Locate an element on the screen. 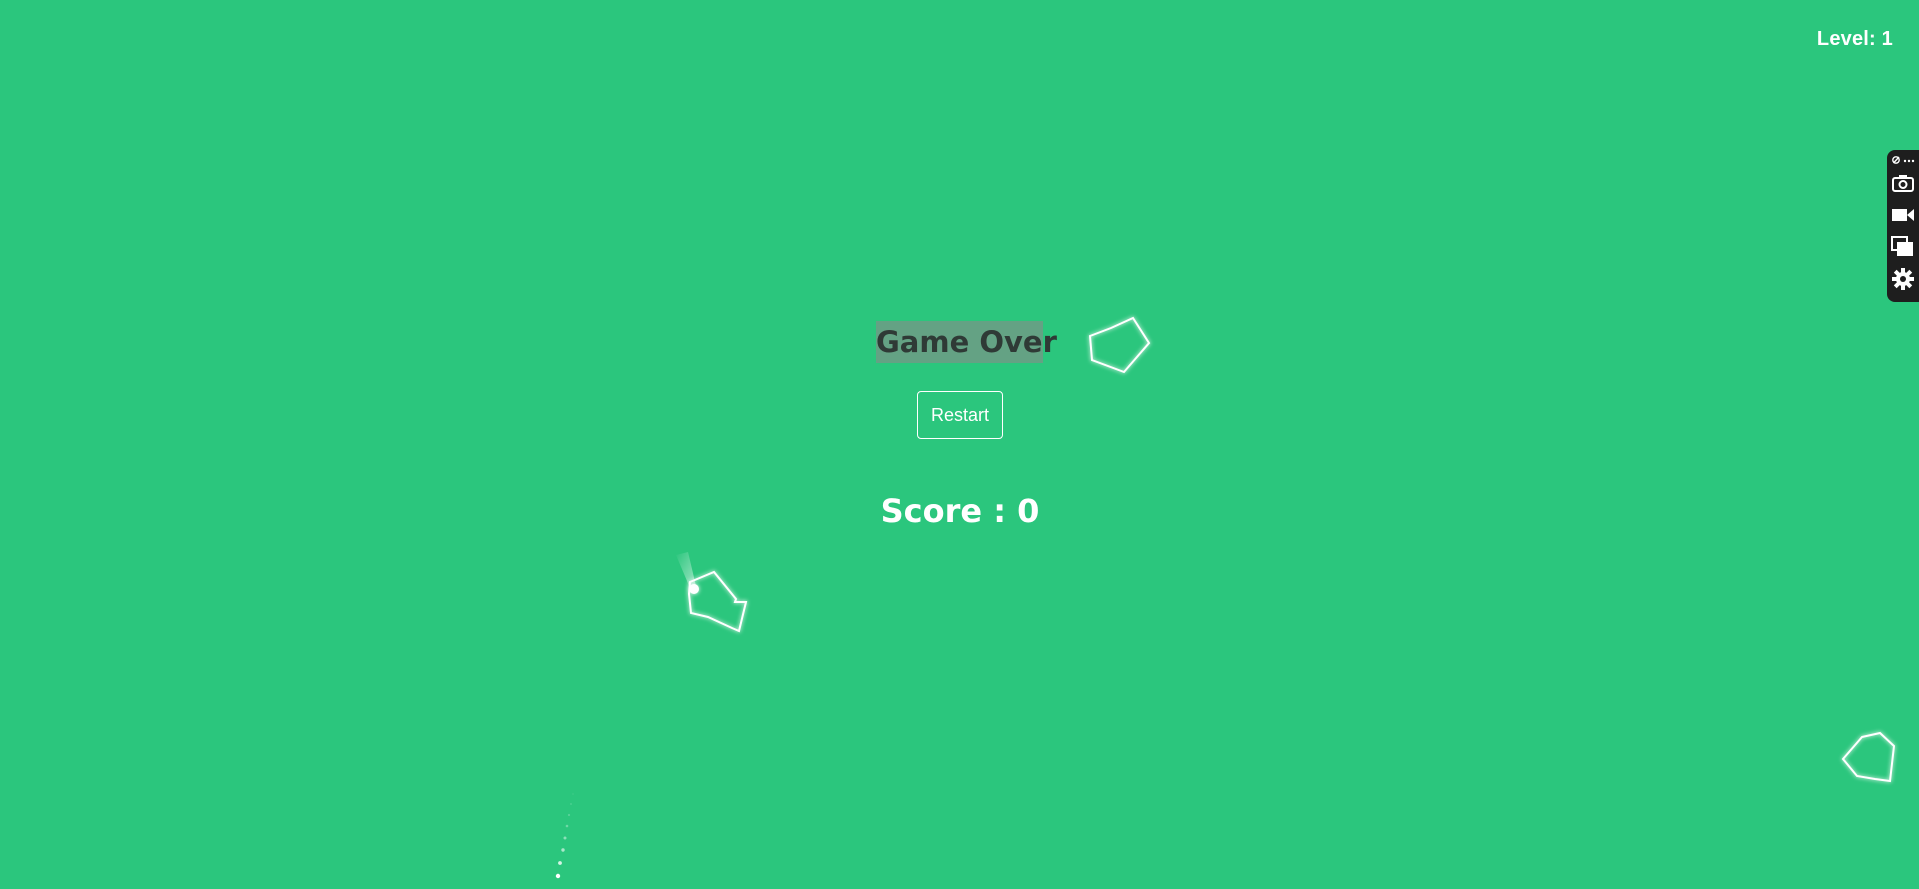  copy-windows-icon is located at coordinates (1903, 247).